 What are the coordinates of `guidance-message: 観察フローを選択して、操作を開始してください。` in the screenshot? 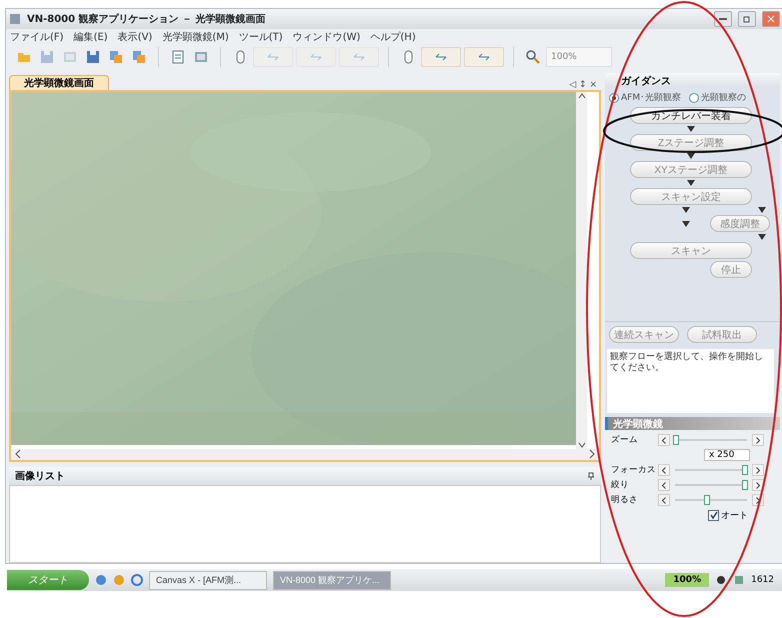 It's located at (690, 381).